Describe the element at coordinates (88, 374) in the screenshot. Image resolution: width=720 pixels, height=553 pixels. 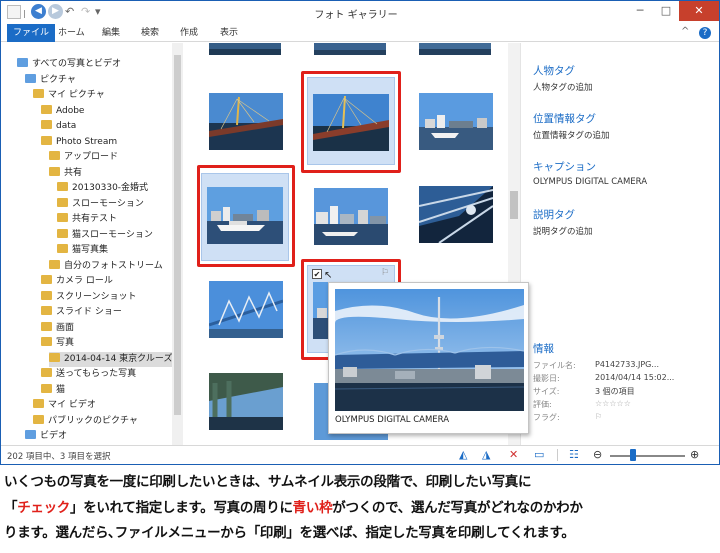
I see `nav-tree-item: 送ってもらった写真` at that location.